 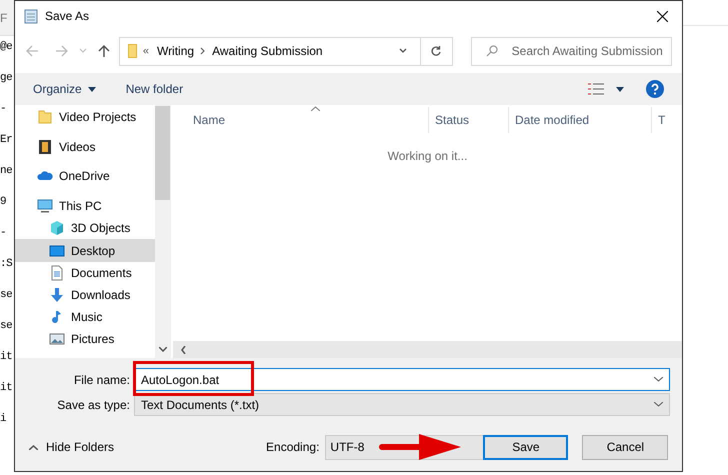 What do you see at coordinates (267, 51) in the screenshot?
I see `breadcrumb: Awaiting Submission` at bounding box center [267, 51].